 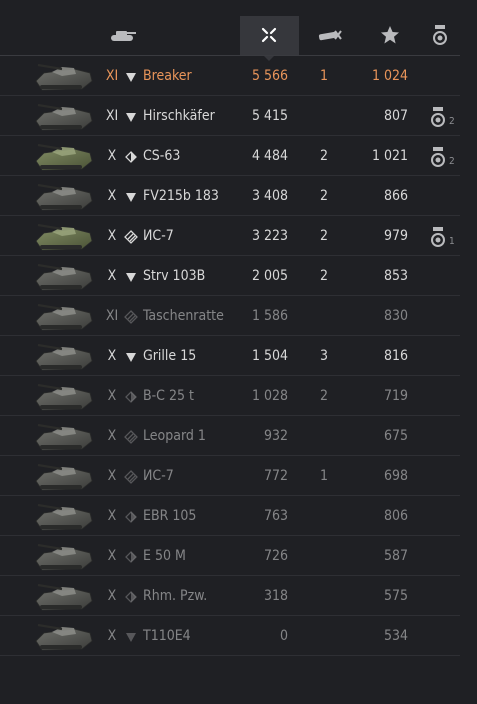 I want to click on damage-value: 932, so click(x=275, y=436).